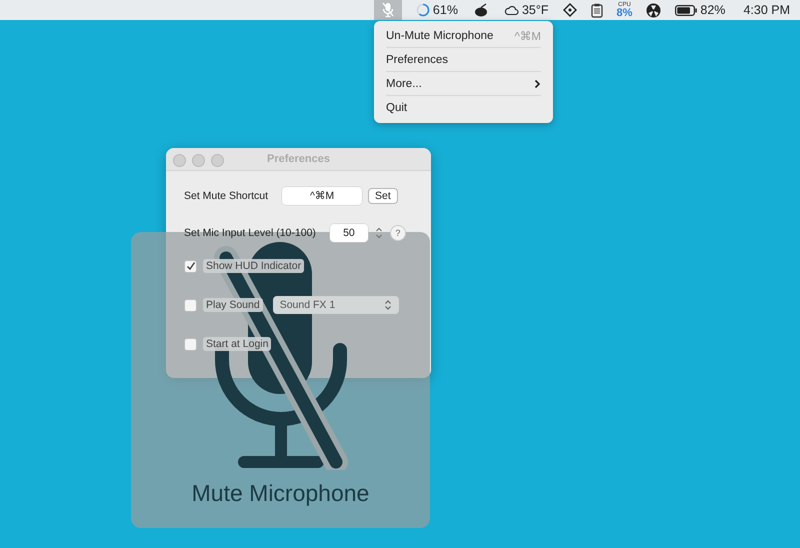 The width and height of the screenshot is (800, 548). What do you see at coordinates (226, 196) in the screenshot?
I see `setting-label: Set Mute Shortcut` at bounding box center [226, 196].